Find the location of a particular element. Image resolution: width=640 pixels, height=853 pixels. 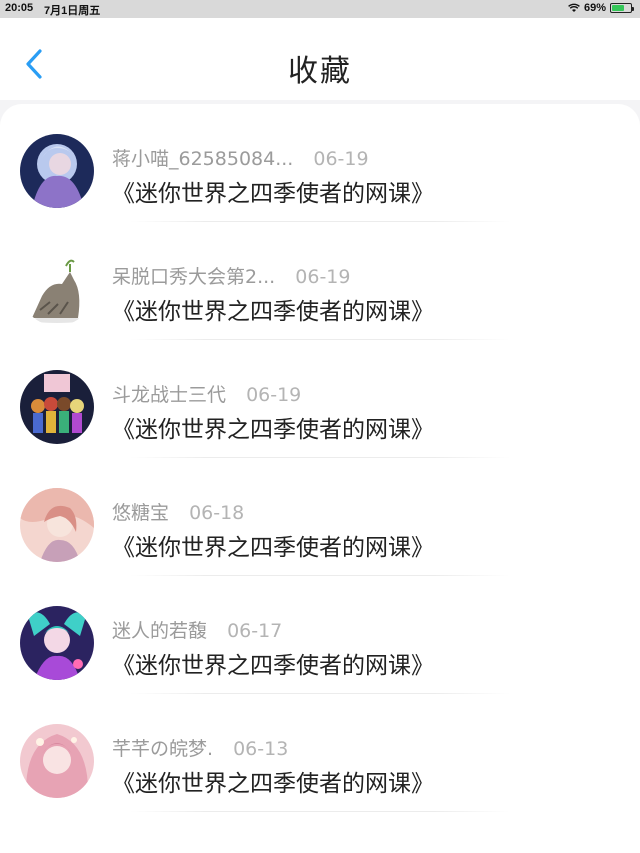

item-meta: 呆脱口秀大会第2... 06-19 is located at coordinates (231, 275).